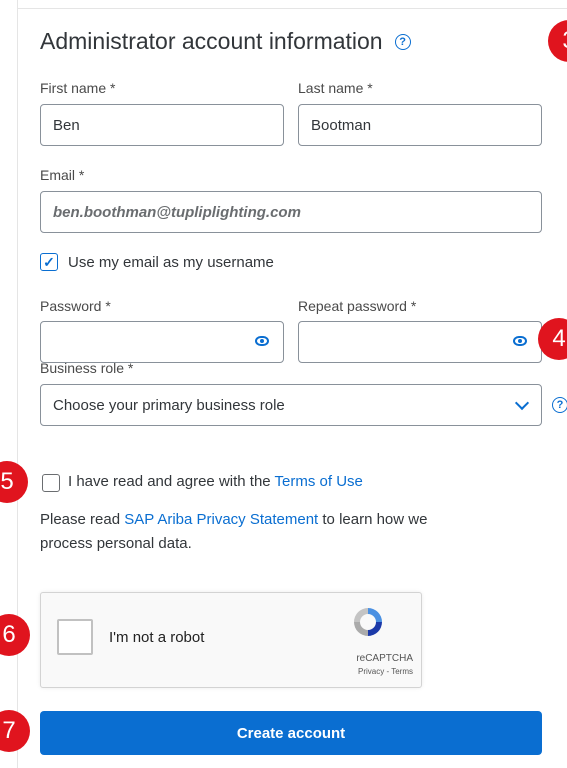  I want to click on section-title: Administrator account information ?, so click(225, 41).